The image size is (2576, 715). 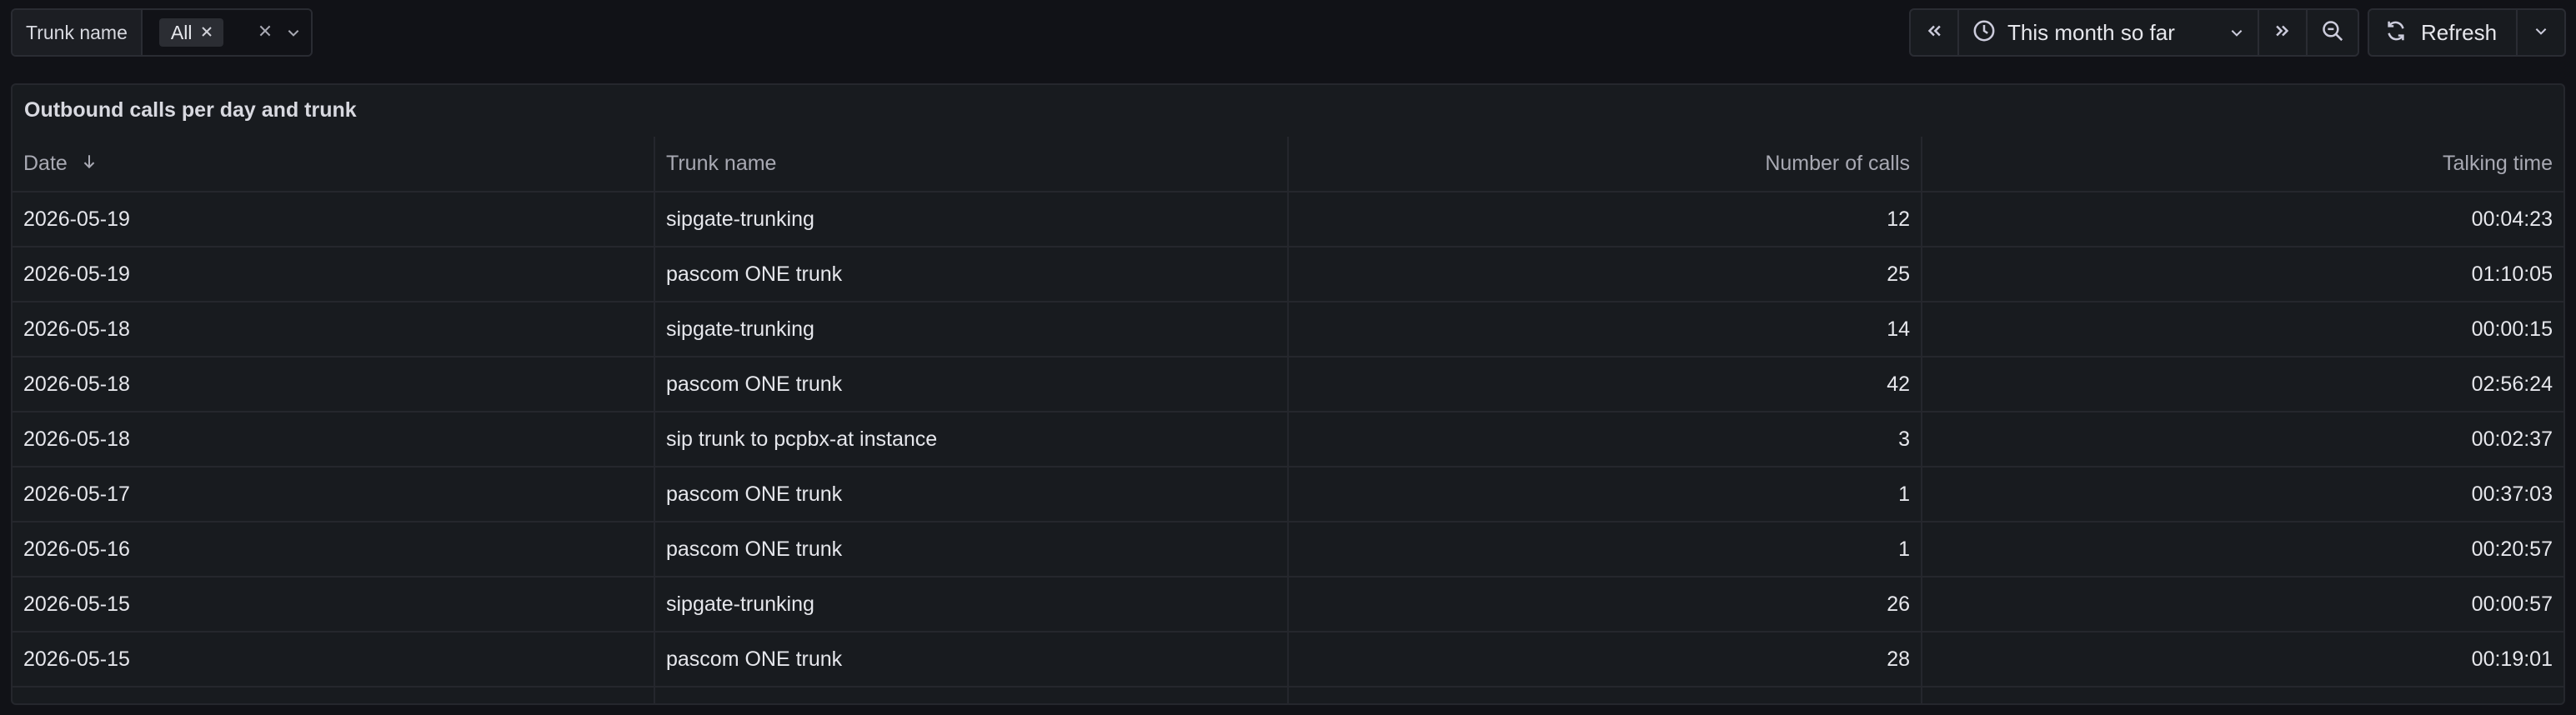 What do you see at coordinates (265, 32) in the screenshot?
I see `clear-selection-icon` at bounding box center [265, 32].